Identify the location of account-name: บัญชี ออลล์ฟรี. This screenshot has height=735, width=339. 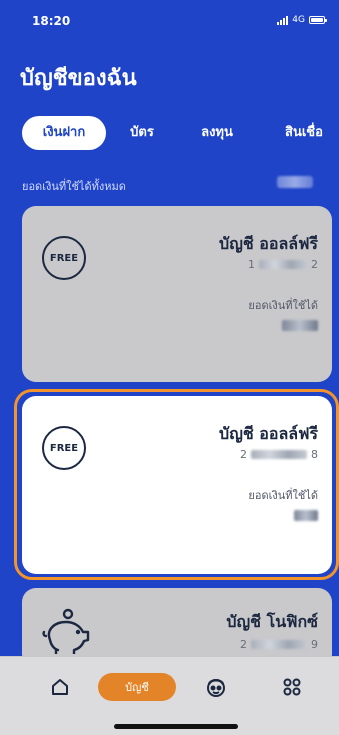
(268, 243).